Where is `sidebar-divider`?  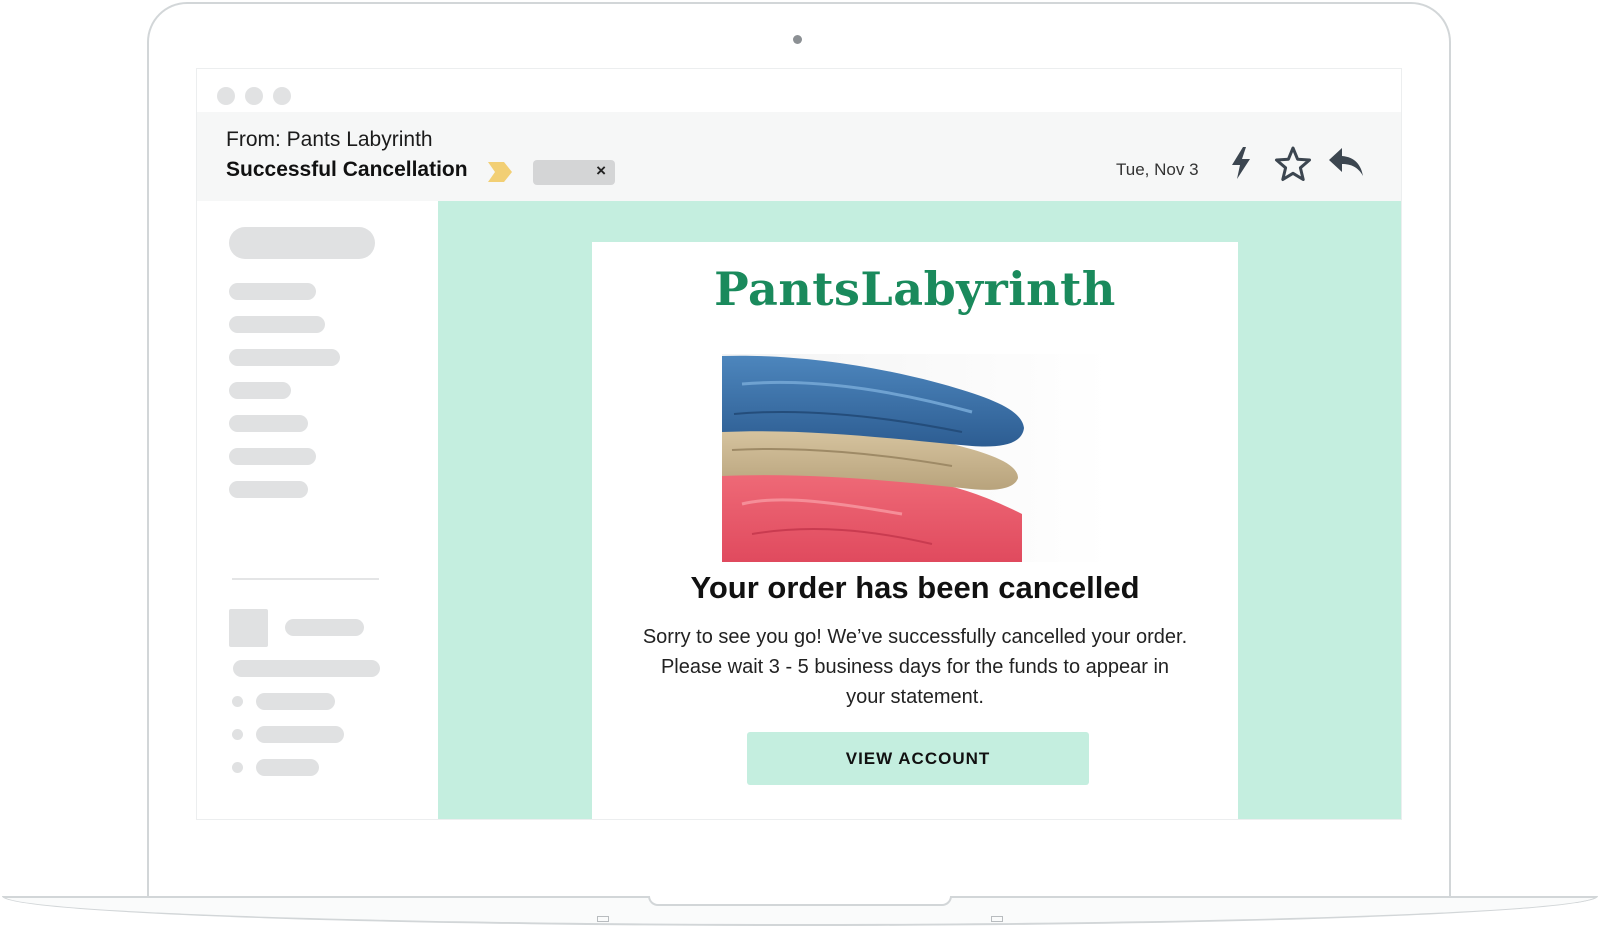 sidebar-divider is located at coordinates (305, 579).